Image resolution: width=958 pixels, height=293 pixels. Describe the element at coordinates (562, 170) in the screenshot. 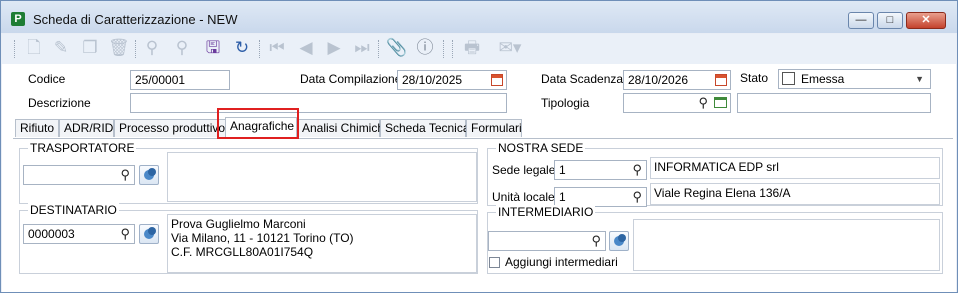

I see `sede-legale-code: 1` at that location.